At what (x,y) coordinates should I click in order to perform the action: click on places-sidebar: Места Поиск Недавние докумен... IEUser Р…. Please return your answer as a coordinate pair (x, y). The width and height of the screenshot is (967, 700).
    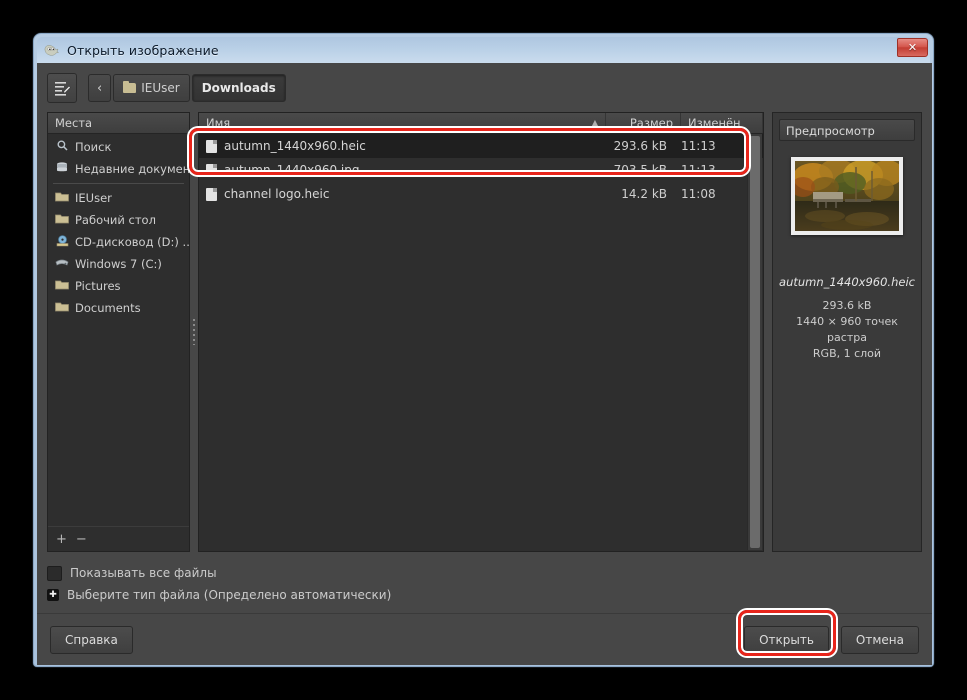
    Looking at the image, I should click on (118, 332).